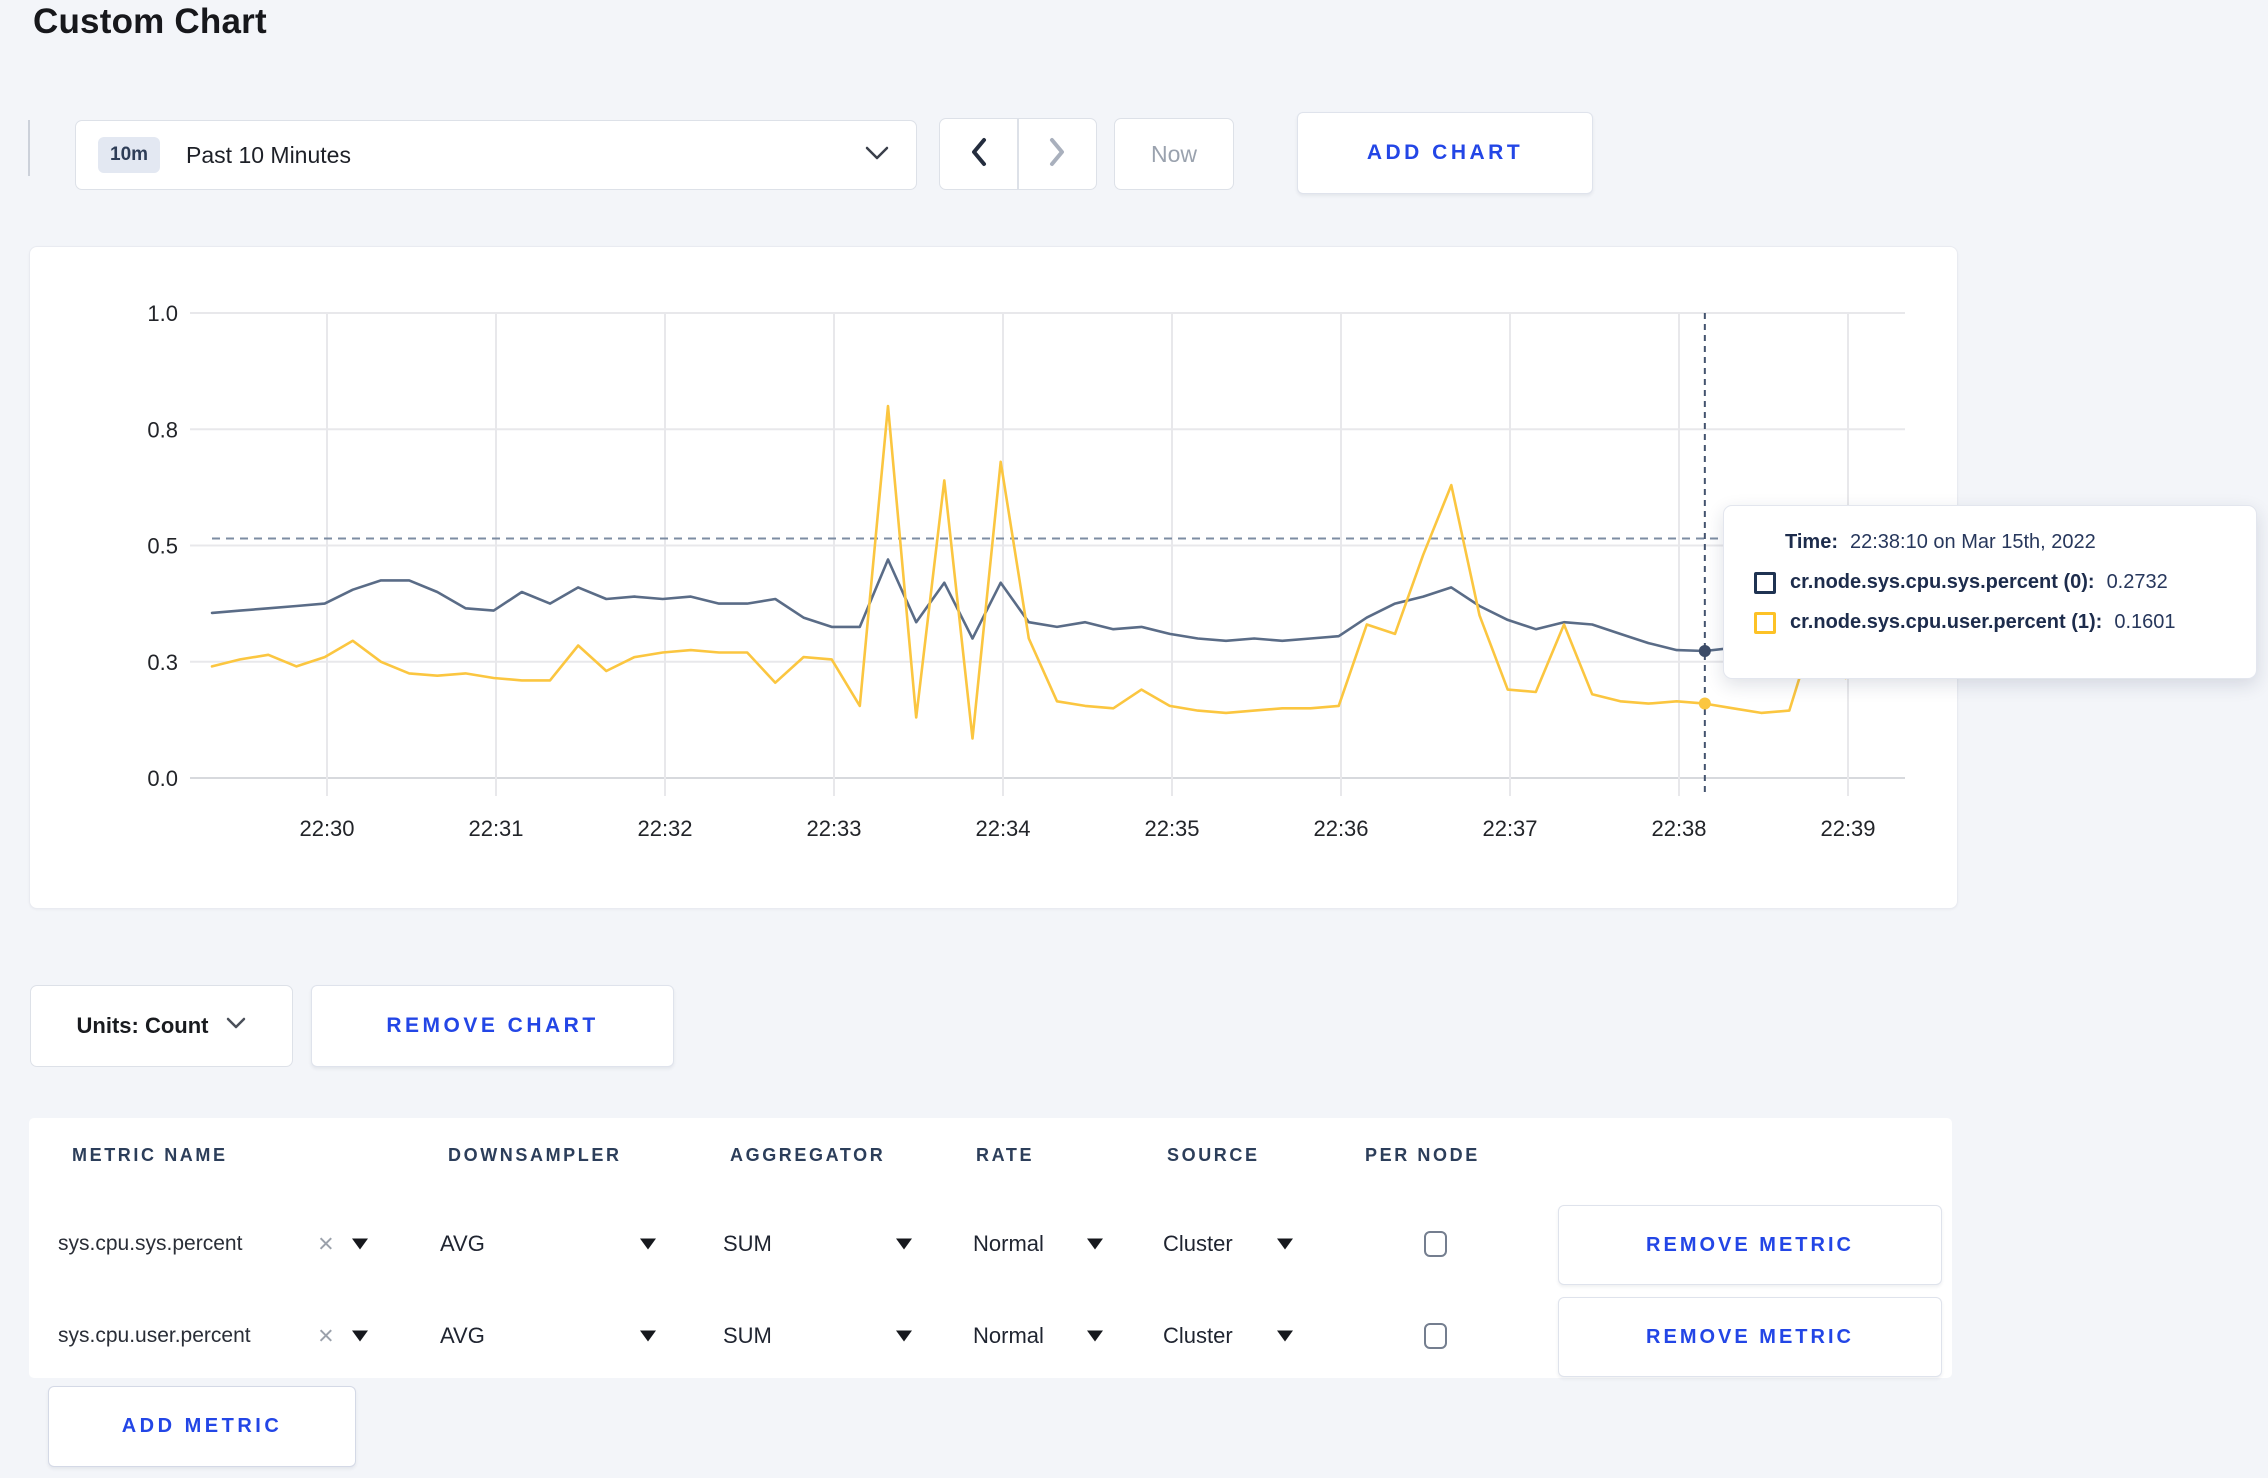 This screenshot has height=1478, width=2268. I want to click on page-title: Custom Chart, so click(150, 21).